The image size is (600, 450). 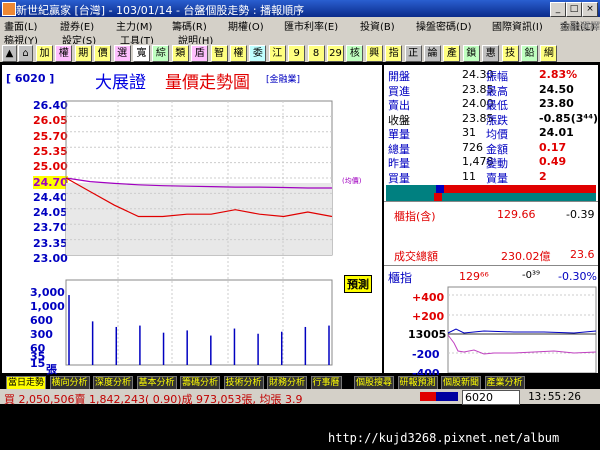 What do you see at coordinates (335, 53) in the screenshot?
I see `toolbar-button: 29` at bounding box center [335, 53].